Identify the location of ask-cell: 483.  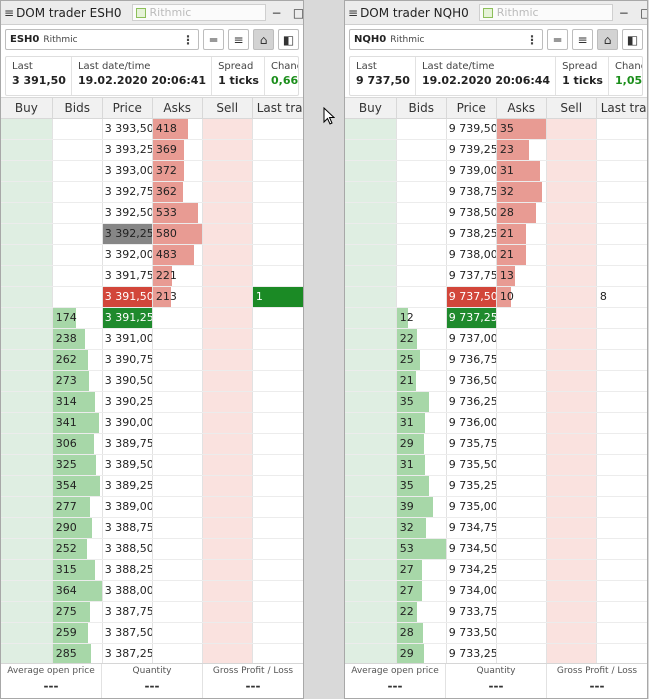
(177, 255).